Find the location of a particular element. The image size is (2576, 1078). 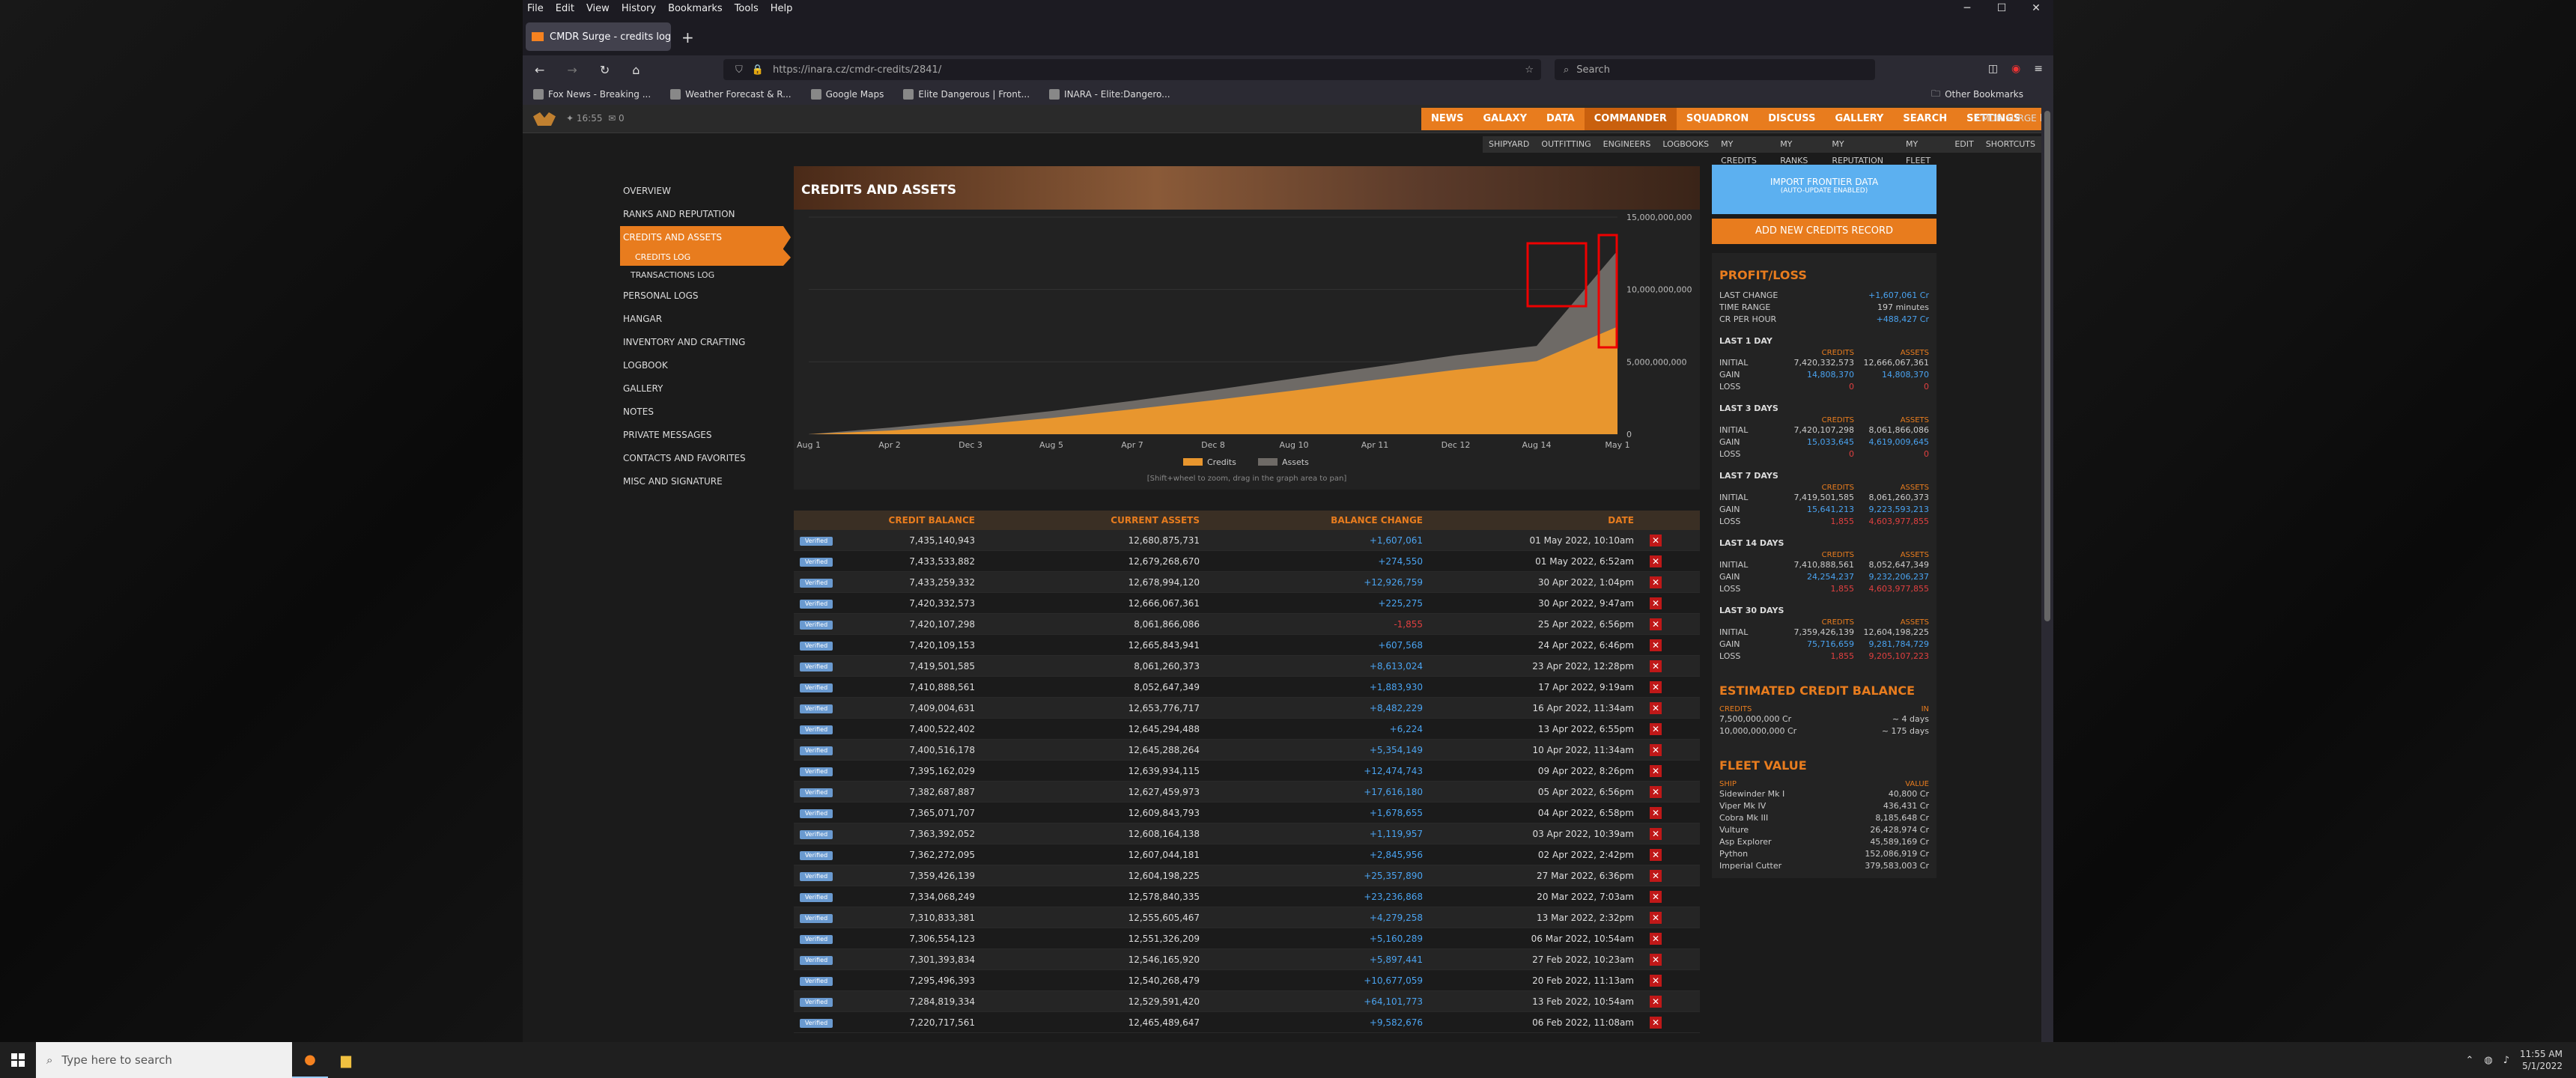

nav-data: DATA is located at coordinates (1561, 119).